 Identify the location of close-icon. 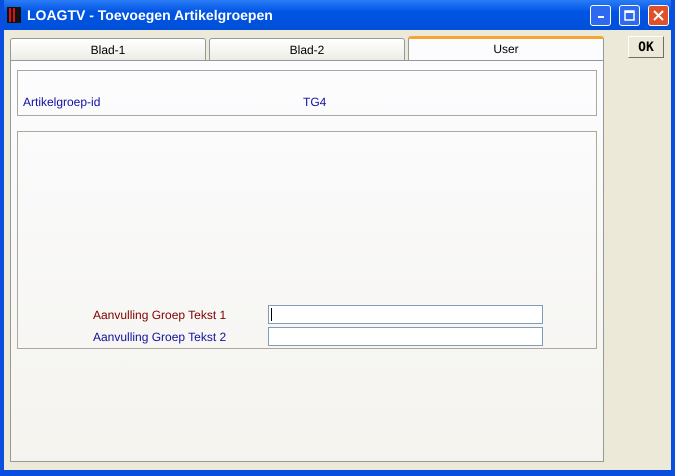
(658, 15).